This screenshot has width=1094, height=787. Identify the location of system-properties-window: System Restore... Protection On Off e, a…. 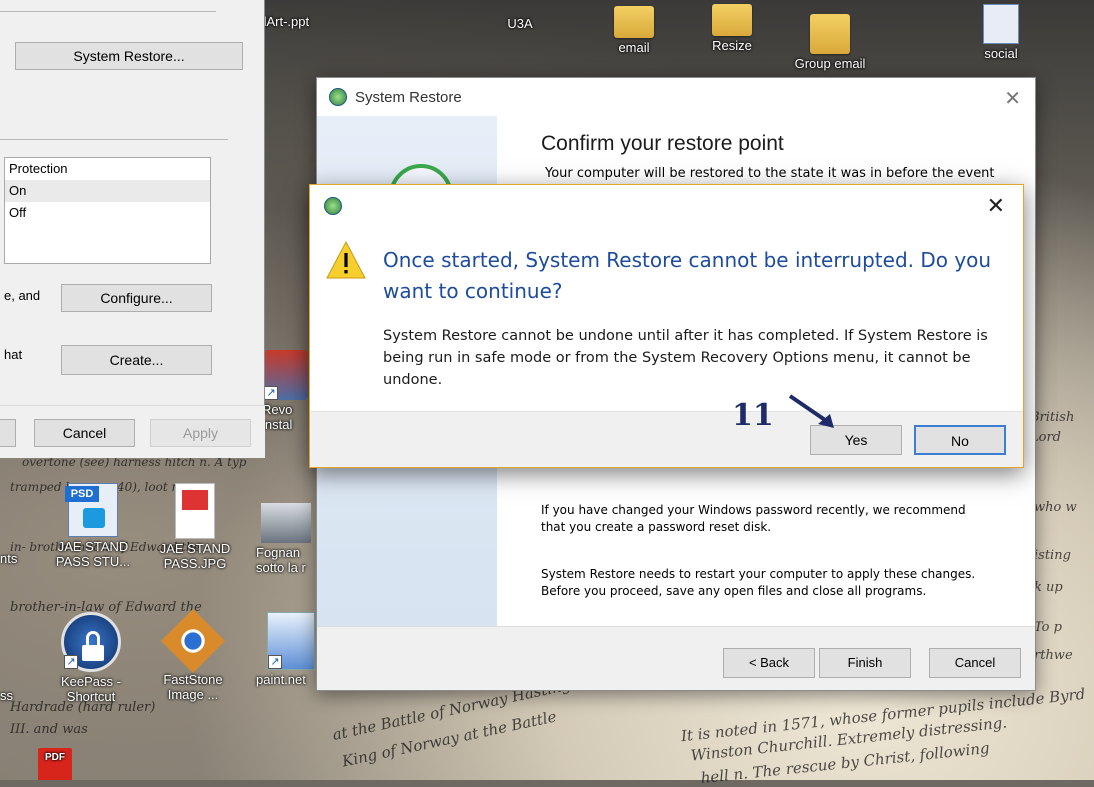
(132, 229).